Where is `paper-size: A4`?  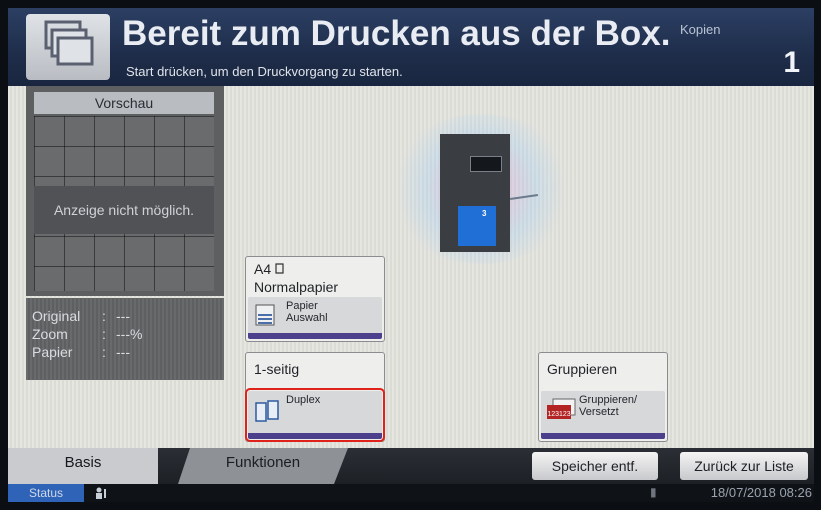
paper-size: A4 is located at coordinates (263, 269).